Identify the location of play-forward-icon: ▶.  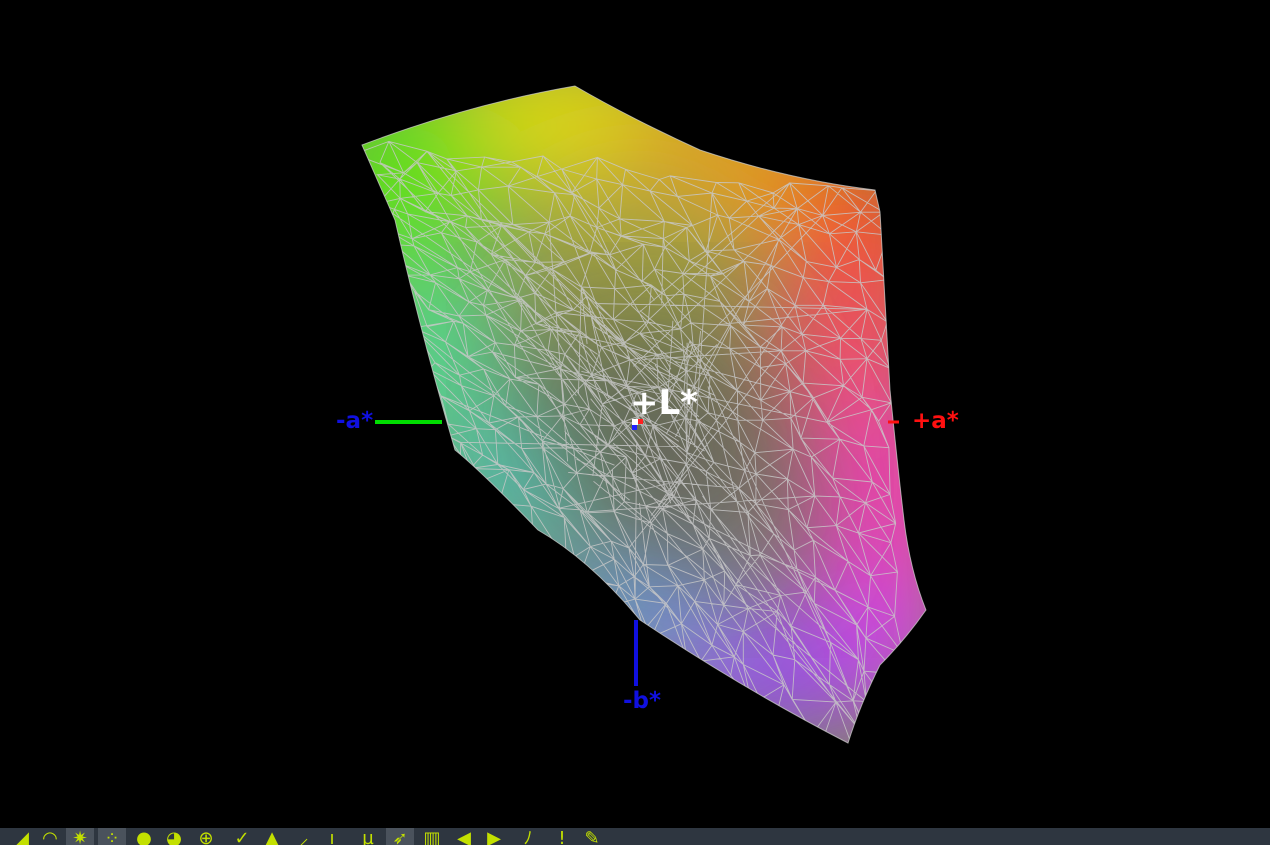
(494, 836).